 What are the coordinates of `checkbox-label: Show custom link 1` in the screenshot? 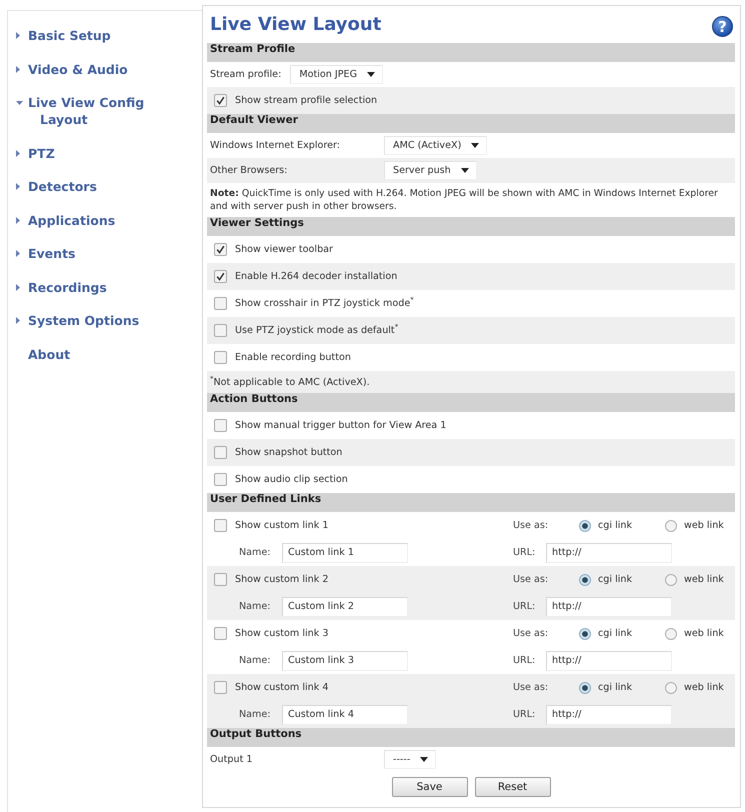 It's located at (281, 525).